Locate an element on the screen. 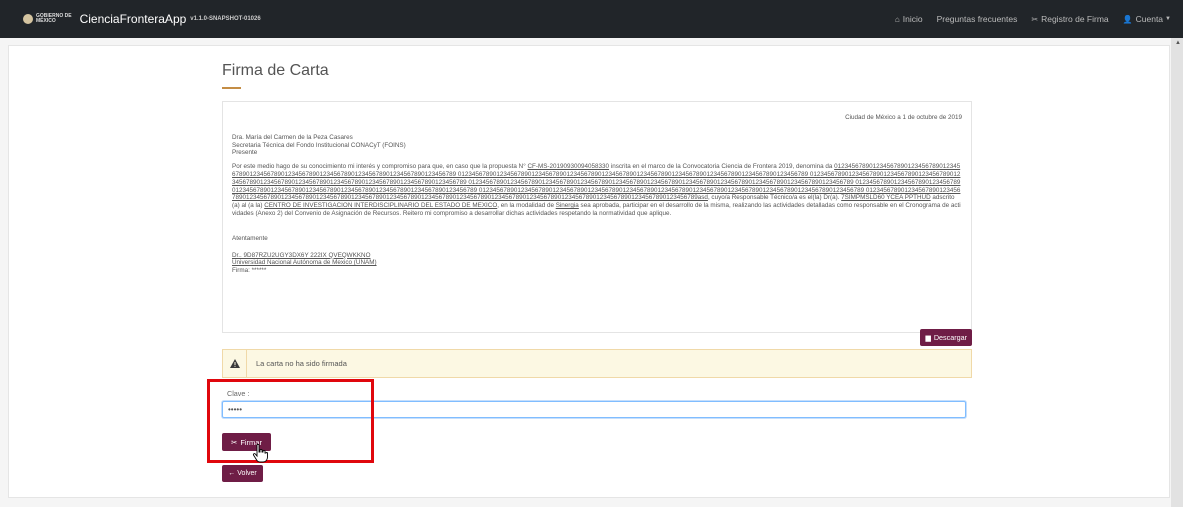 The image size is (1183, 507). nav-cuenta-dropdown: 👤 Cuenta ▼ is located at coordinates (1147, 19).